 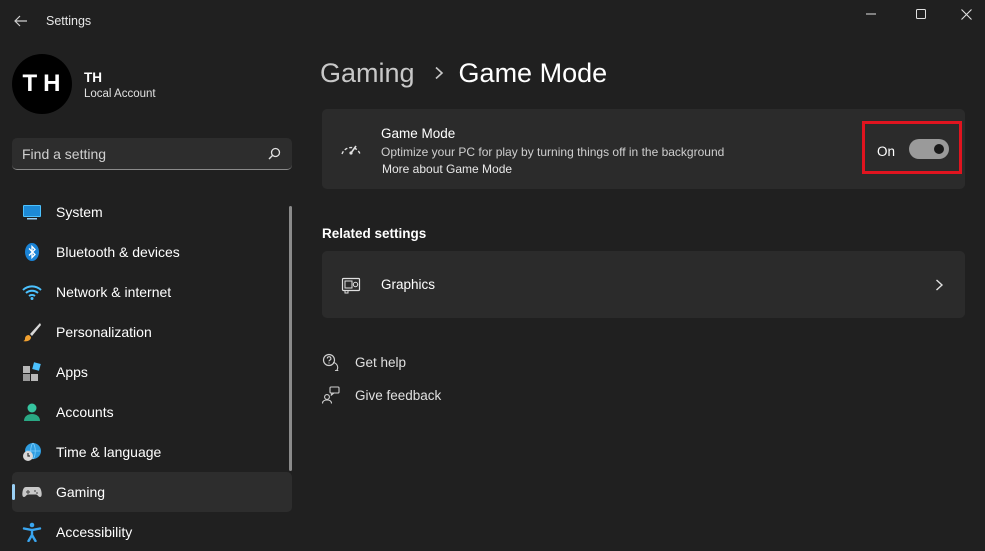 I want to click on close-icon, so click(x=966, y=14).